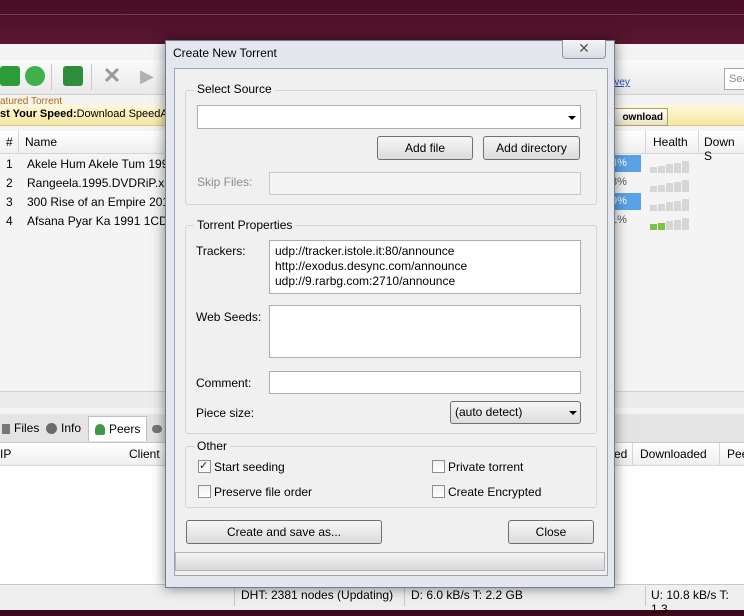 The width and height of the screenshot is (744, 616). Describe the element at coordinates (365, 251) in the screenshot. I see `tracker-line: udp://tracker.istole.it:80/announce` at that location.